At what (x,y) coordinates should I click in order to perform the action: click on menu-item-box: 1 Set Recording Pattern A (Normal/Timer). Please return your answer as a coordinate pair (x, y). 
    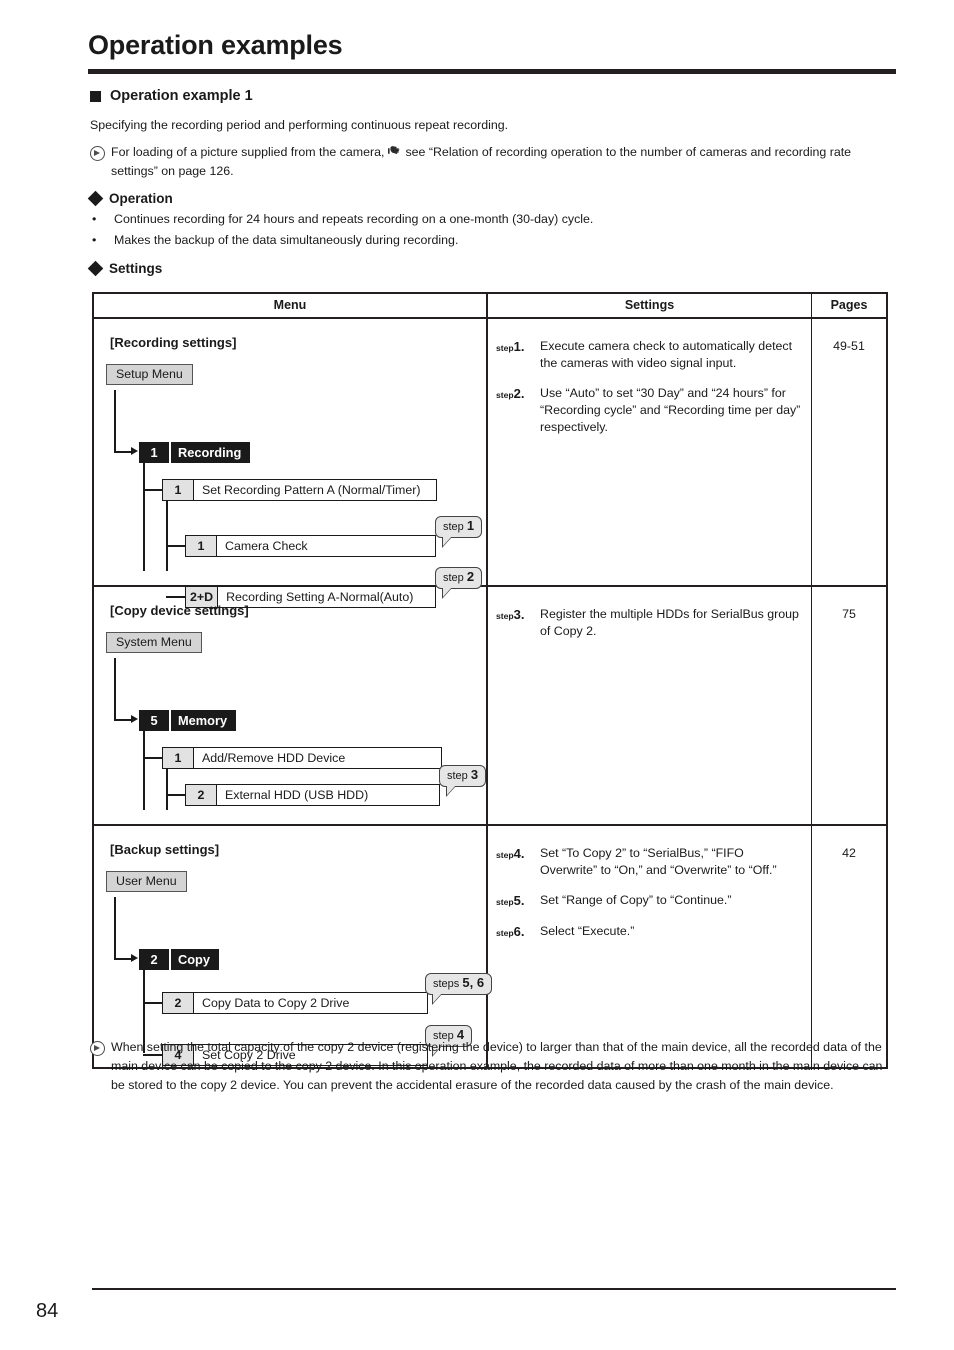
    Looking at the image, I should click on (299, 490).